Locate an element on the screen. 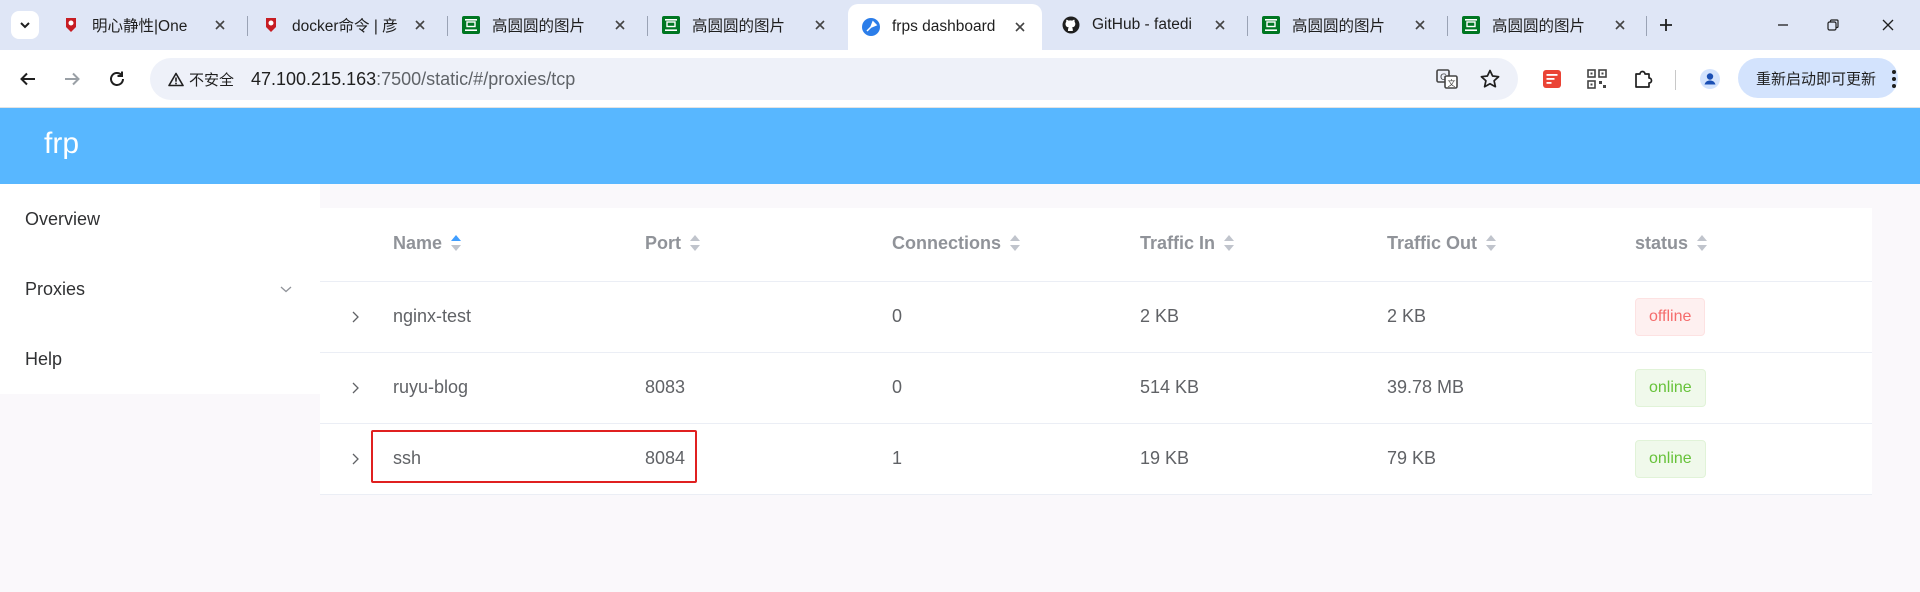 The height and width of the screenshot is (592, 1920). extensions-button is located at coordinates (1643, 79).